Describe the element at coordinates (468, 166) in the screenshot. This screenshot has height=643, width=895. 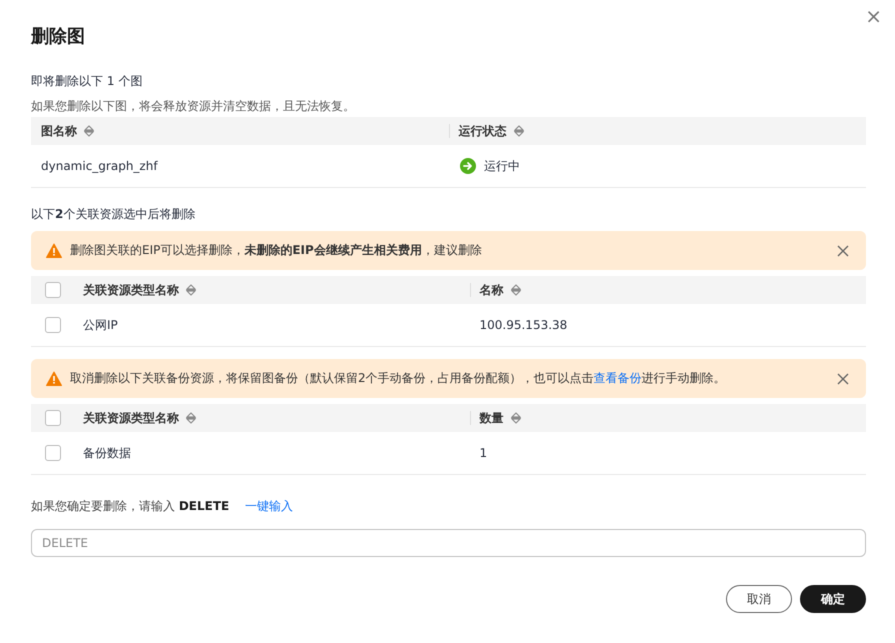
I see `status-icon` at that location.